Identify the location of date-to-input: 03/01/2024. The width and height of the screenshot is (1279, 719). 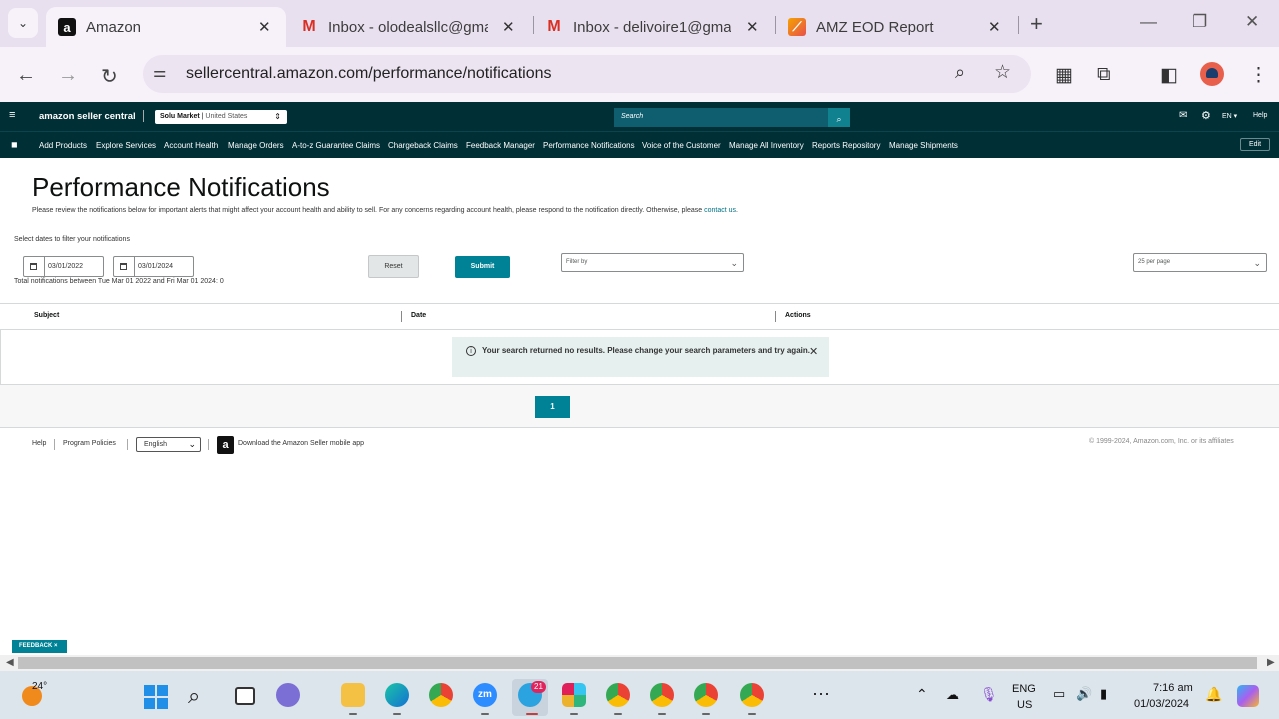
(153, 266).